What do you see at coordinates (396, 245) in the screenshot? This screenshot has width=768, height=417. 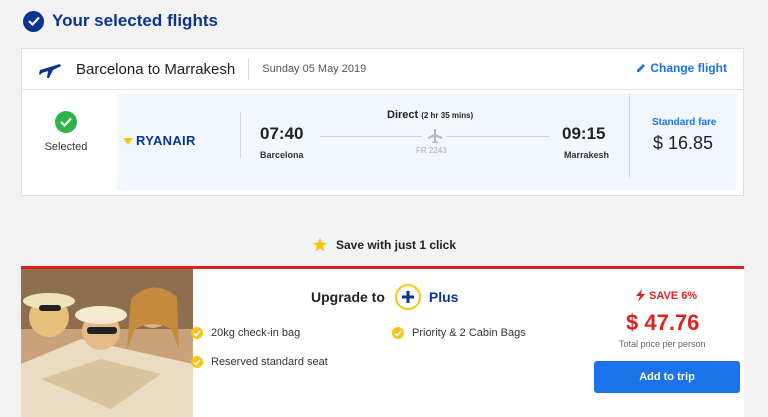 I see `save-promo-text: Save with just 1 click` at bounding box center [396, 245].